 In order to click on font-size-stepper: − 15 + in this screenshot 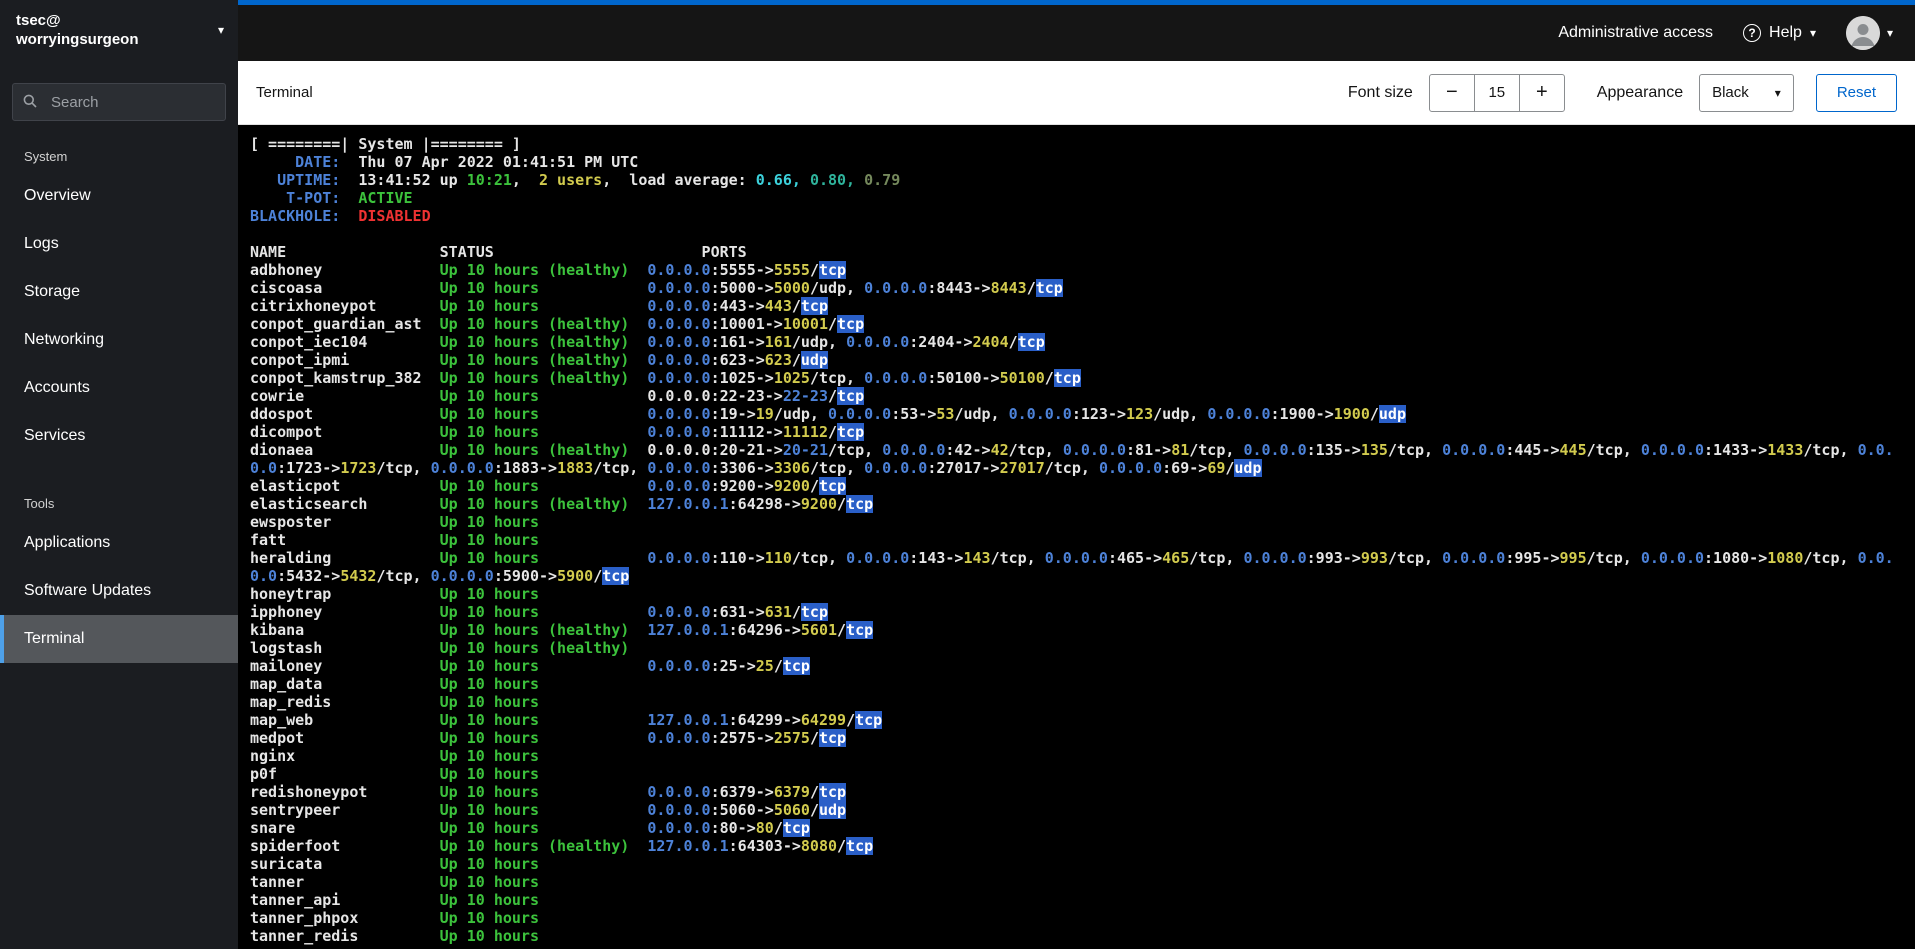, I will do `click(1496, 92)`.